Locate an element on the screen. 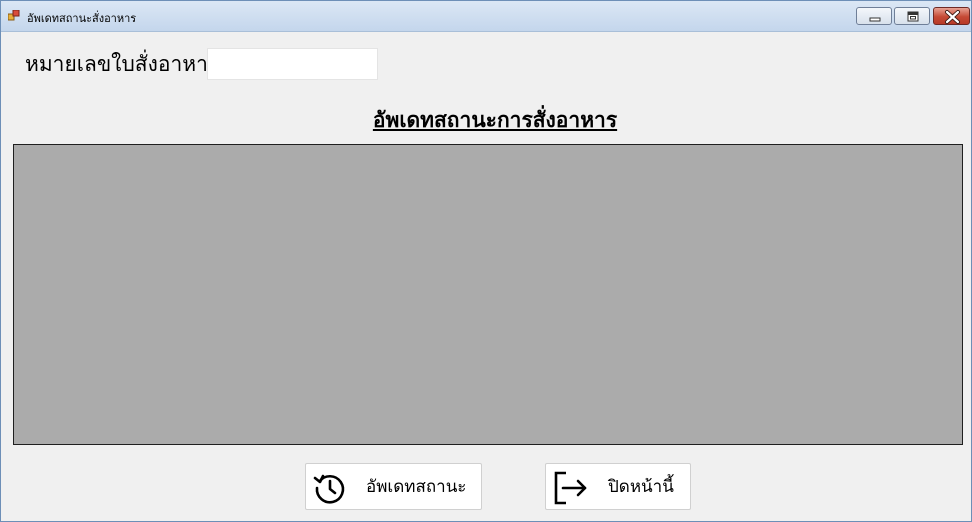 This screenshot has height=522, width=972. title-bar: อัพเดทสถานะสั่งอาหาร is located at coordinates (486, 16).